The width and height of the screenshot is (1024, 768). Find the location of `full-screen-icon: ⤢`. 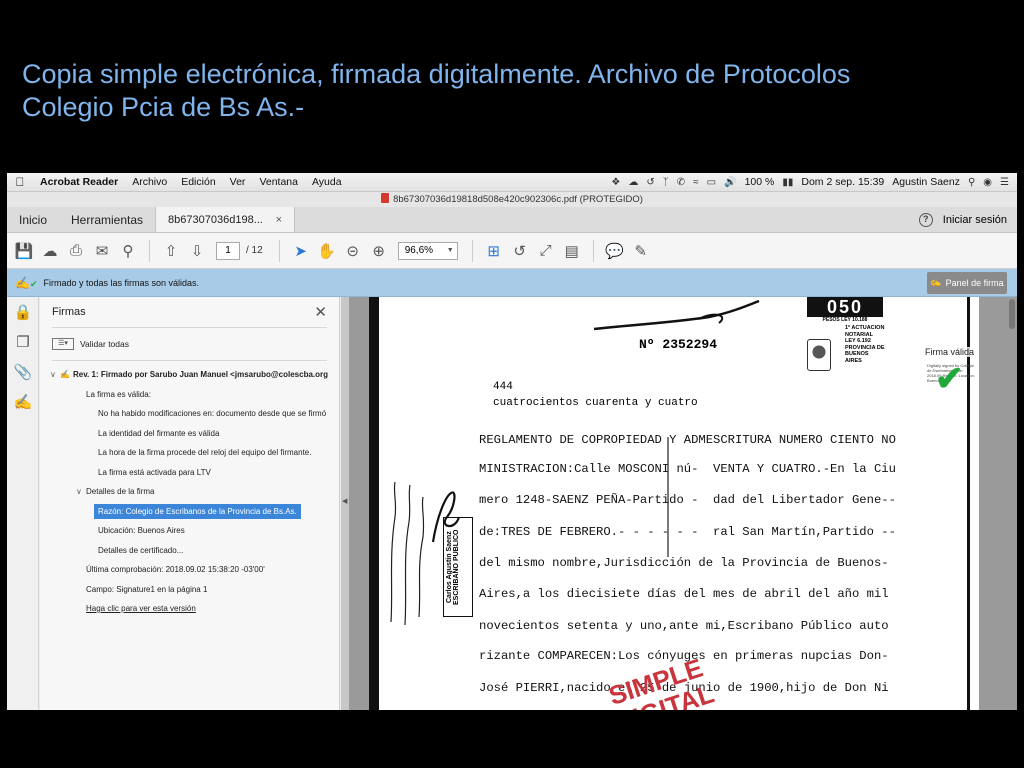

full-screen-icon: ⤢ is located at coordinates (546, 251).